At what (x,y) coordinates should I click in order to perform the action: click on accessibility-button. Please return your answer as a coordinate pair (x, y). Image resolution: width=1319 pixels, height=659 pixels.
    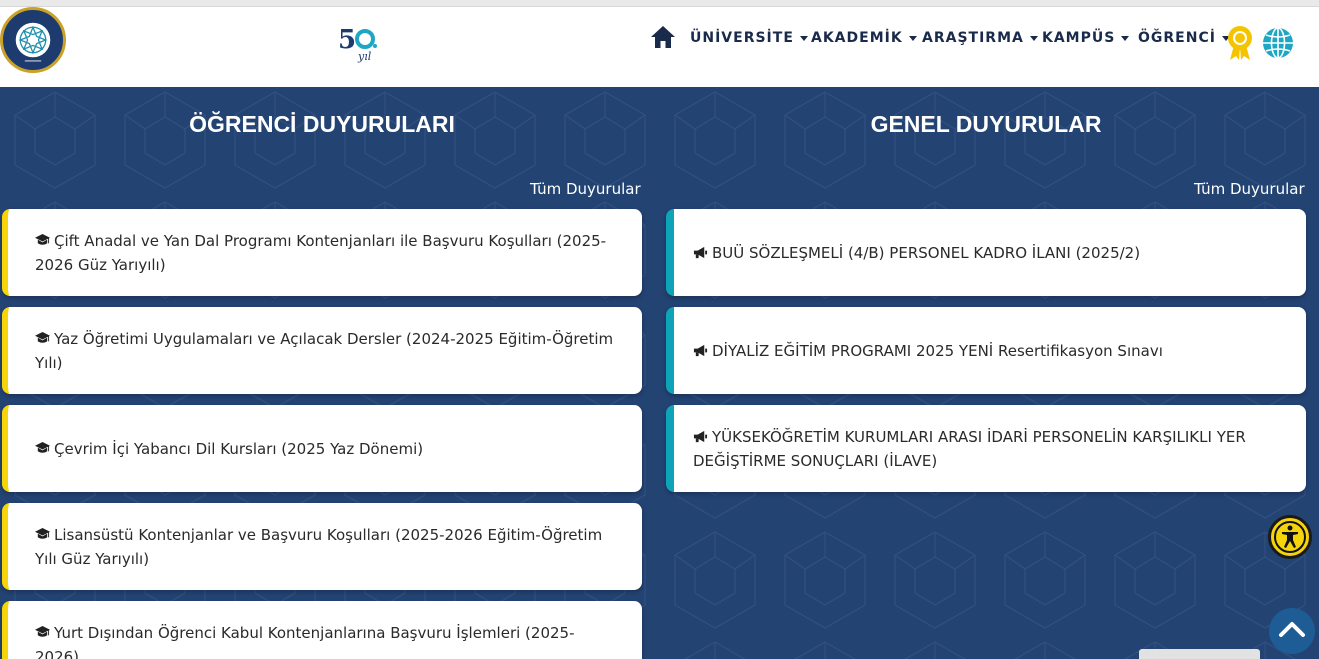
    Looking at the image, I should click on (1290, 537).